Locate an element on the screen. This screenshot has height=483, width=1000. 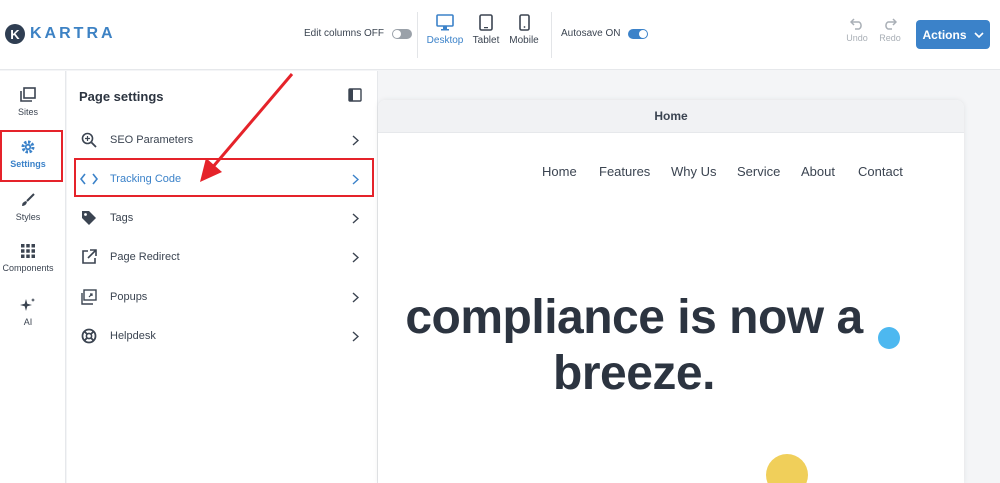
settings-highlight-box is located at coordinates (31, 156).